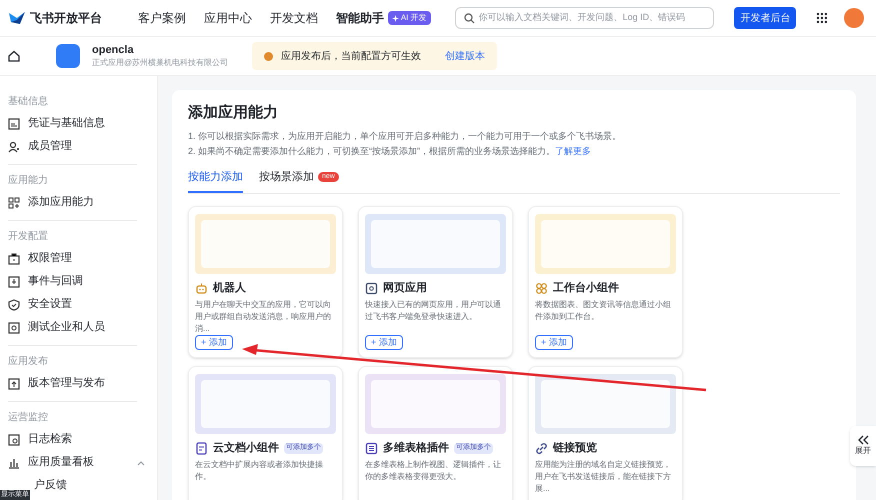  I want to click on sidebar-label: 权限管理, so click(50, 258).